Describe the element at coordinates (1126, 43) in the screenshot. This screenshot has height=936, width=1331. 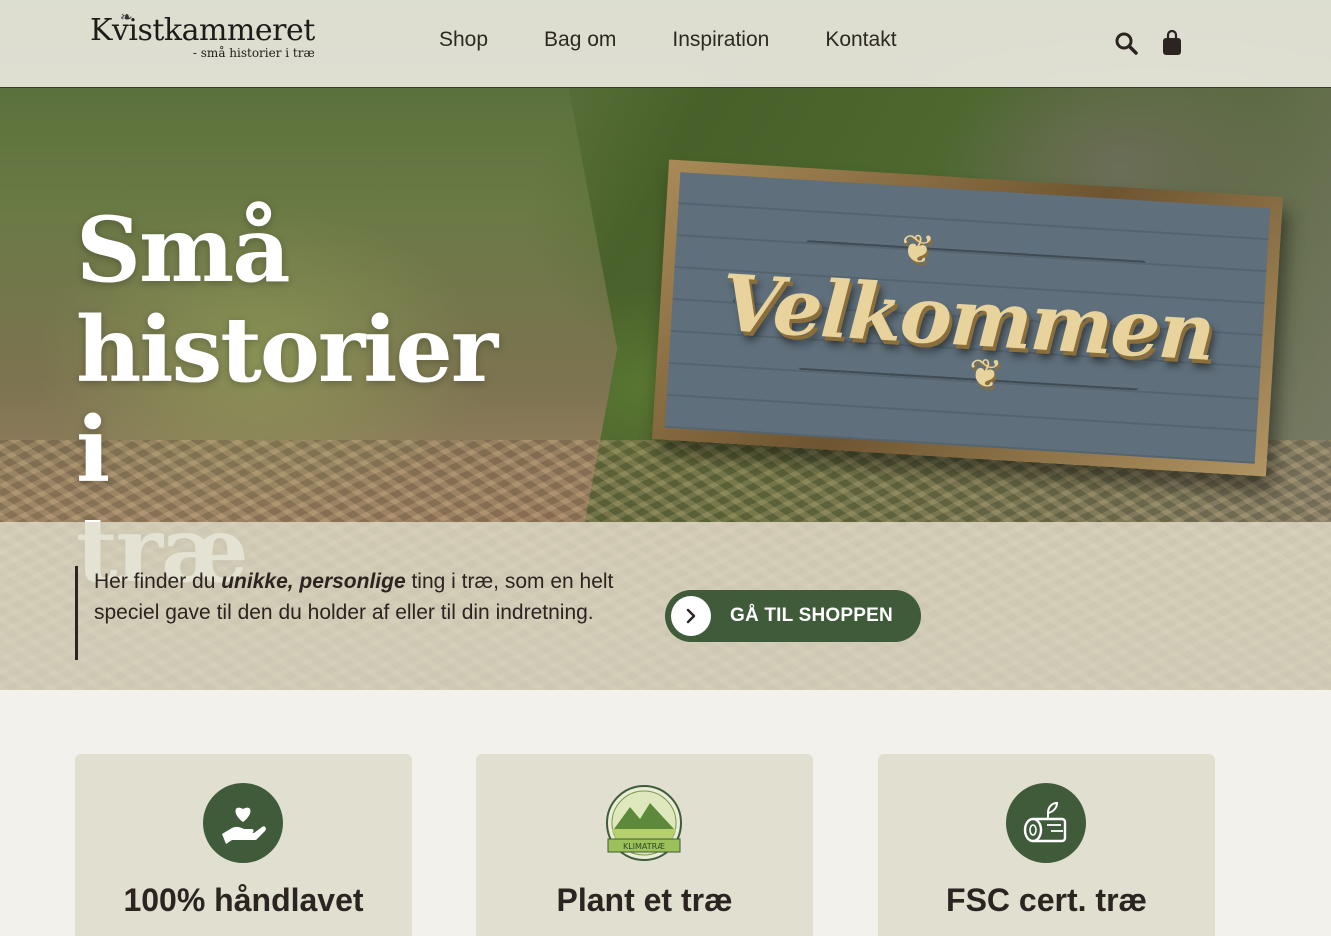
I see `search-icon` at that location.